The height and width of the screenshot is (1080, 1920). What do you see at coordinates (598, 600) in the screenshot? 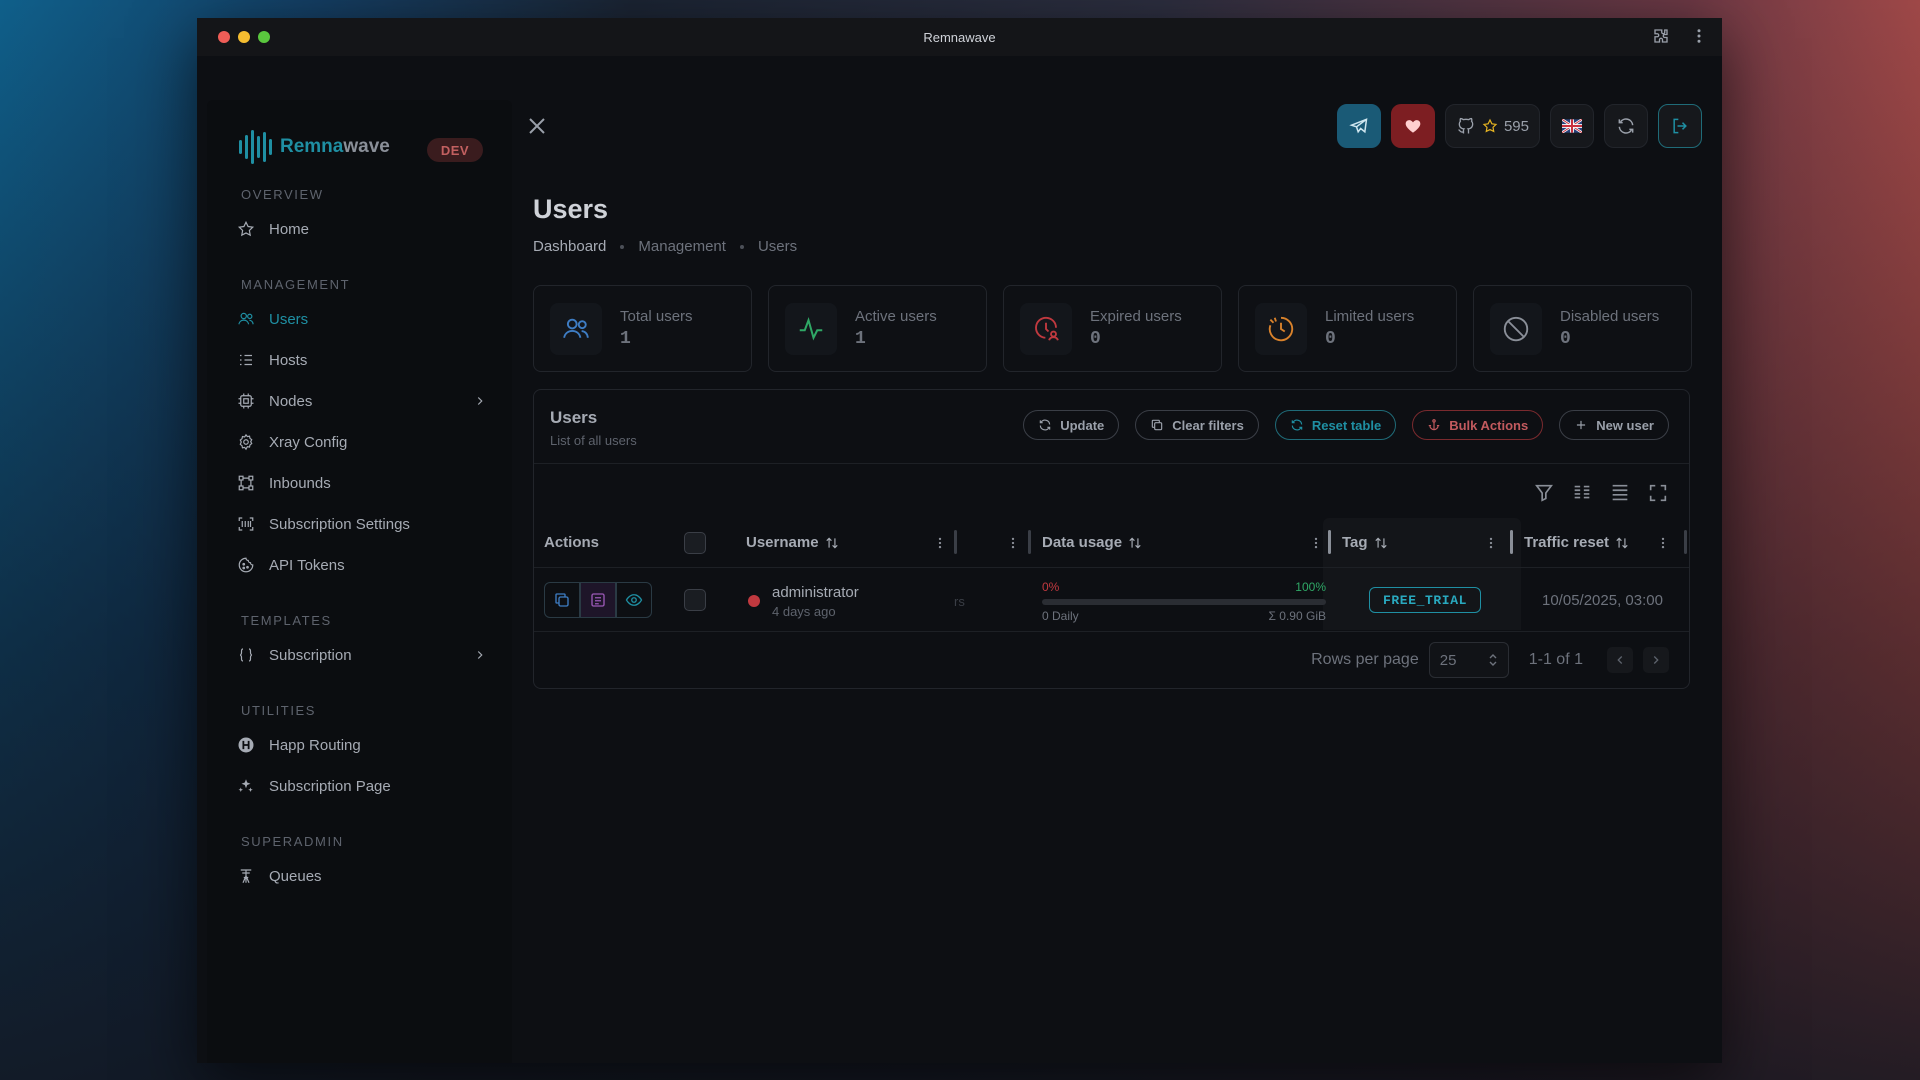
I see `details-button` at bounding box center [598, 600].